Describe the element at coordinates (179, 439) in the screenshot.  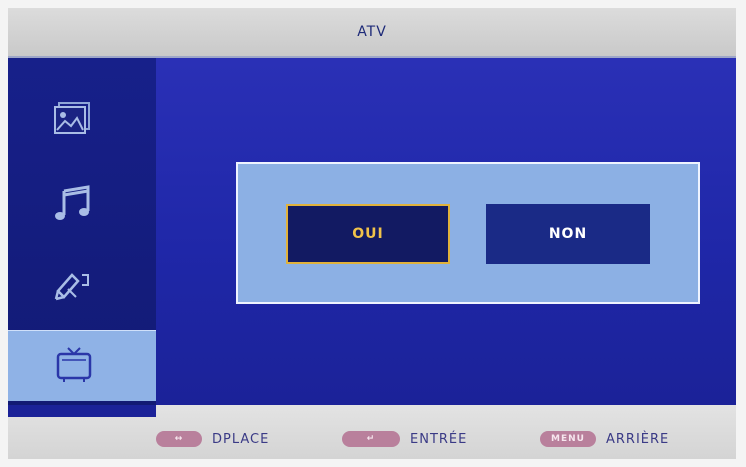
I see `move-key-badge: ↔` at that location.